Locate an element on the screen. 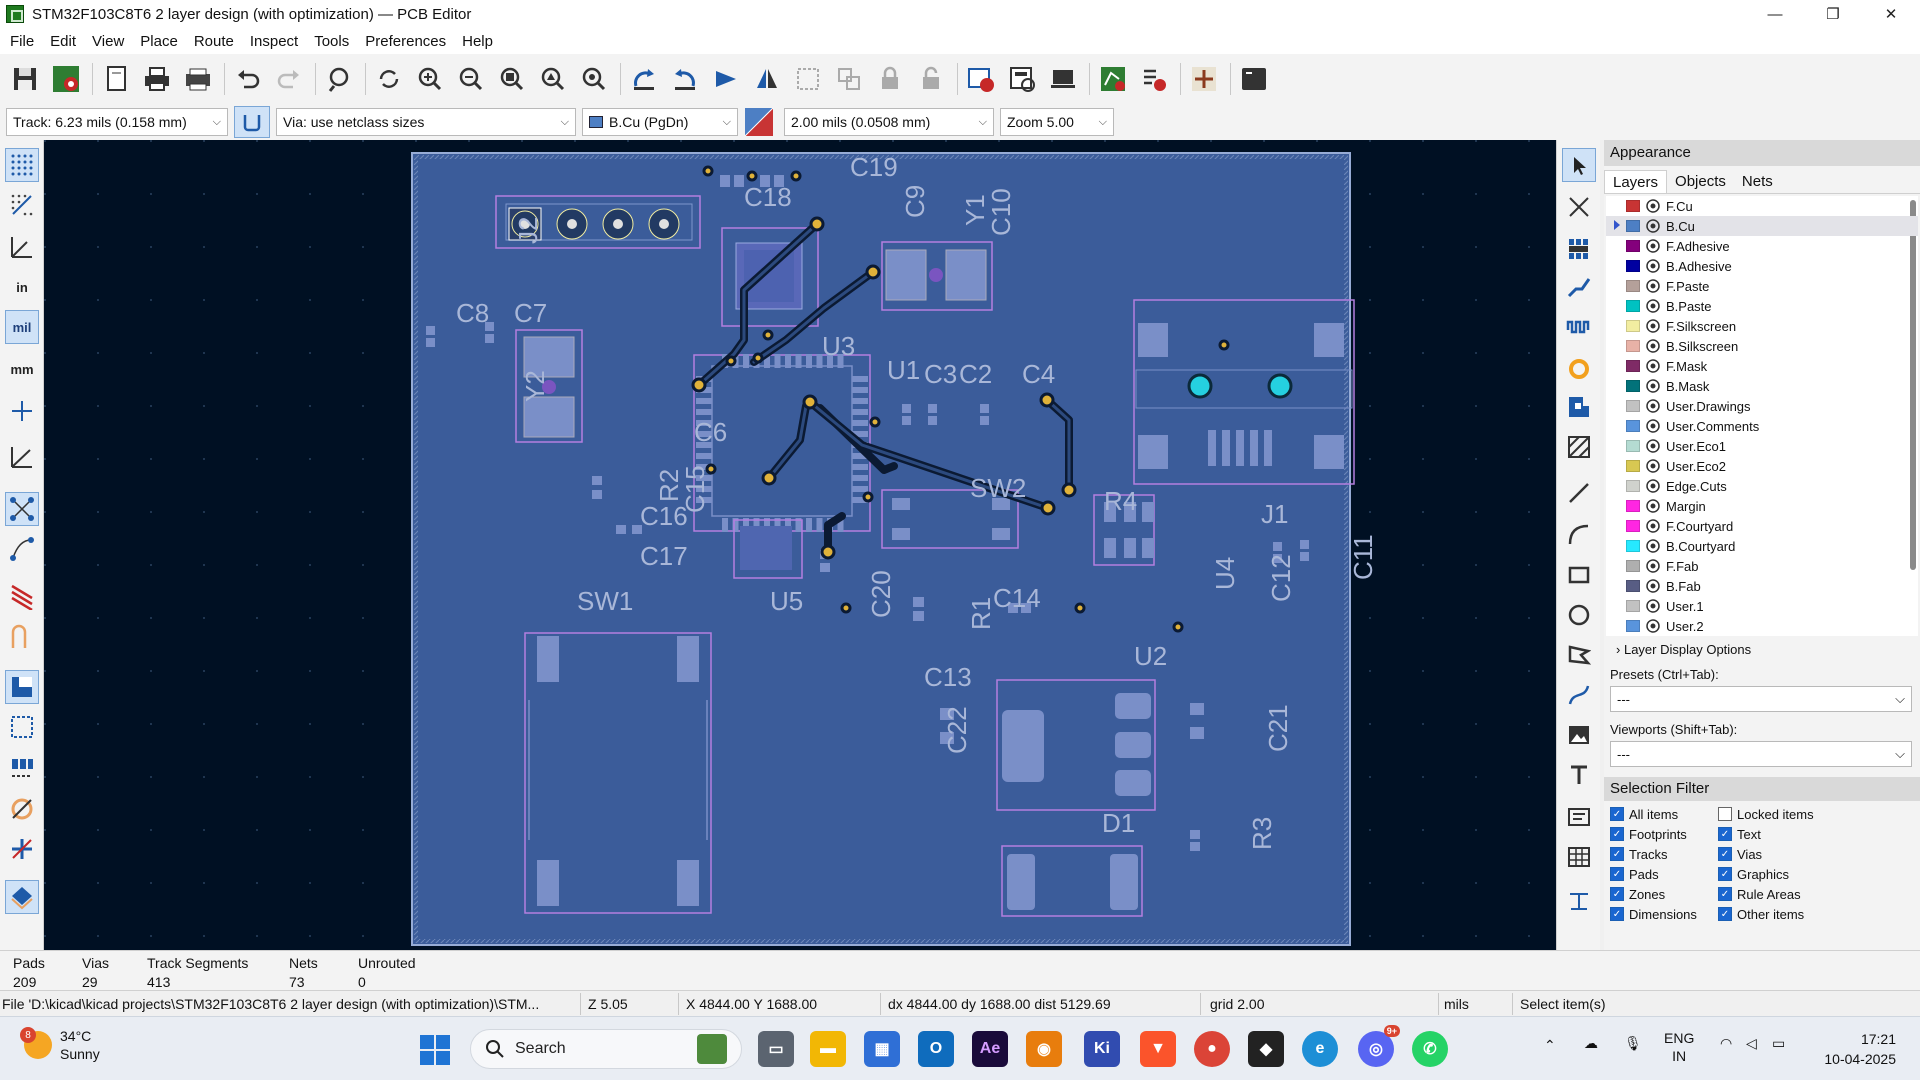 Image resolution: width=1920 pixels, height=1080 pixels. zoom-selection-icon is located at coordinates (594, 79).